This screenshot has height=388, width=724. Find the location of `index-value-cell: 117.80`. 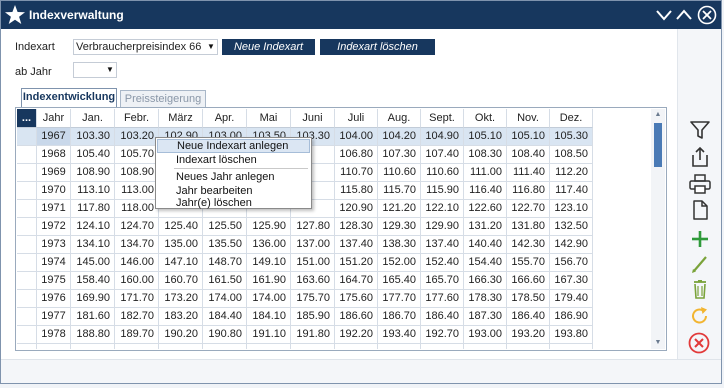

index-value-cell: 117.80 is located at coordinates (93, 209).